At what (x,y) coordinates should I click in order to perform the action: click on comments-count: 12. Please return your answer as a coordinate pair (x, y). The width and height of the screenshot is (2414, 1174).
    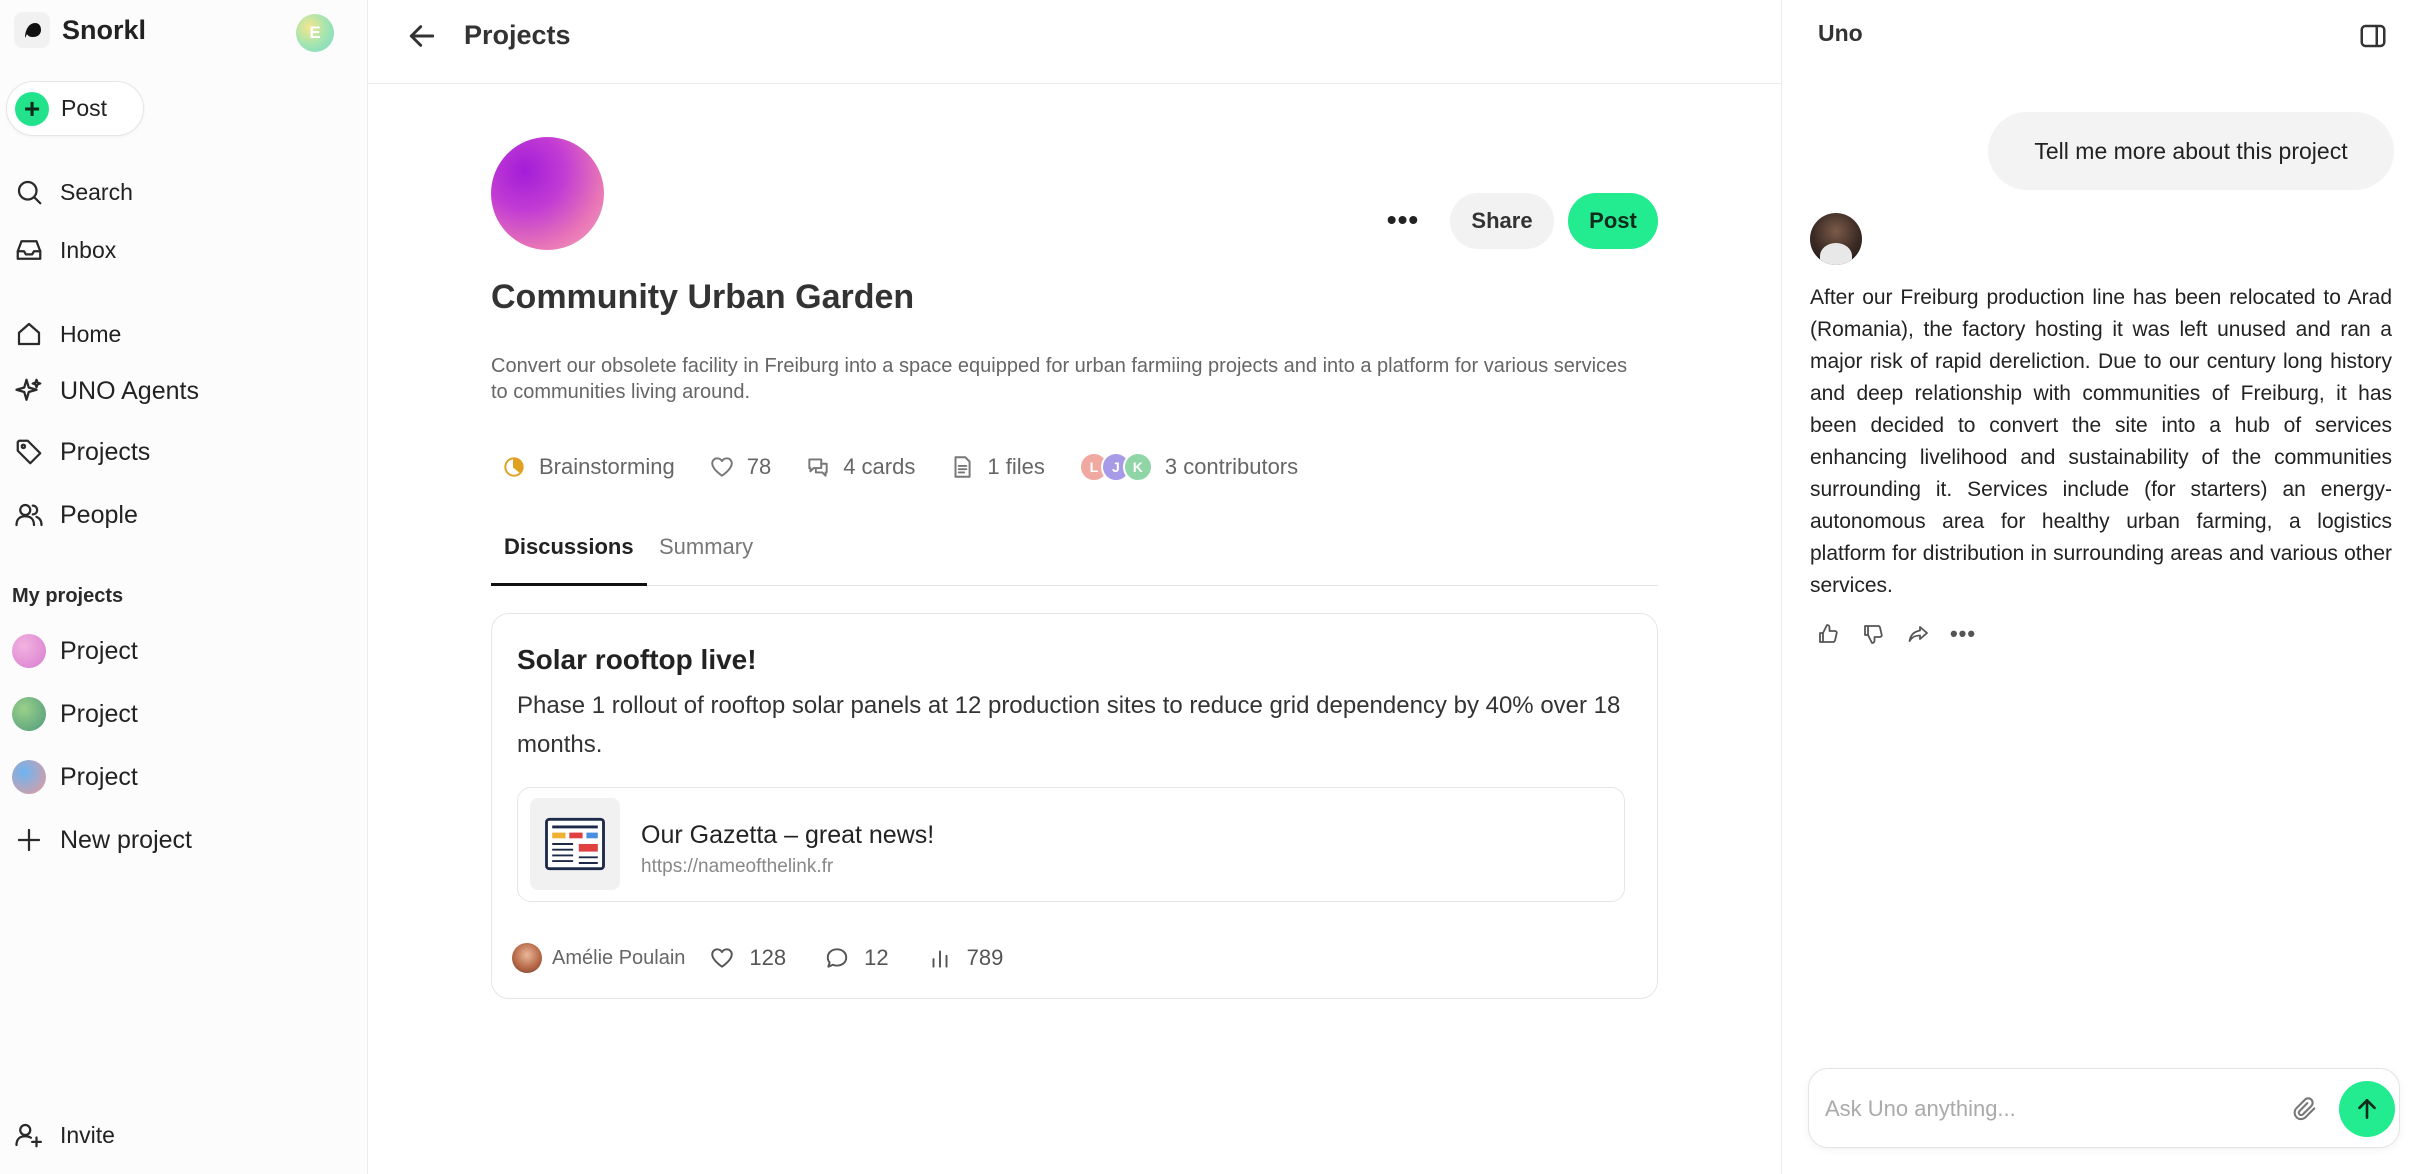
    Looking at the image, I should click on (876, 957).